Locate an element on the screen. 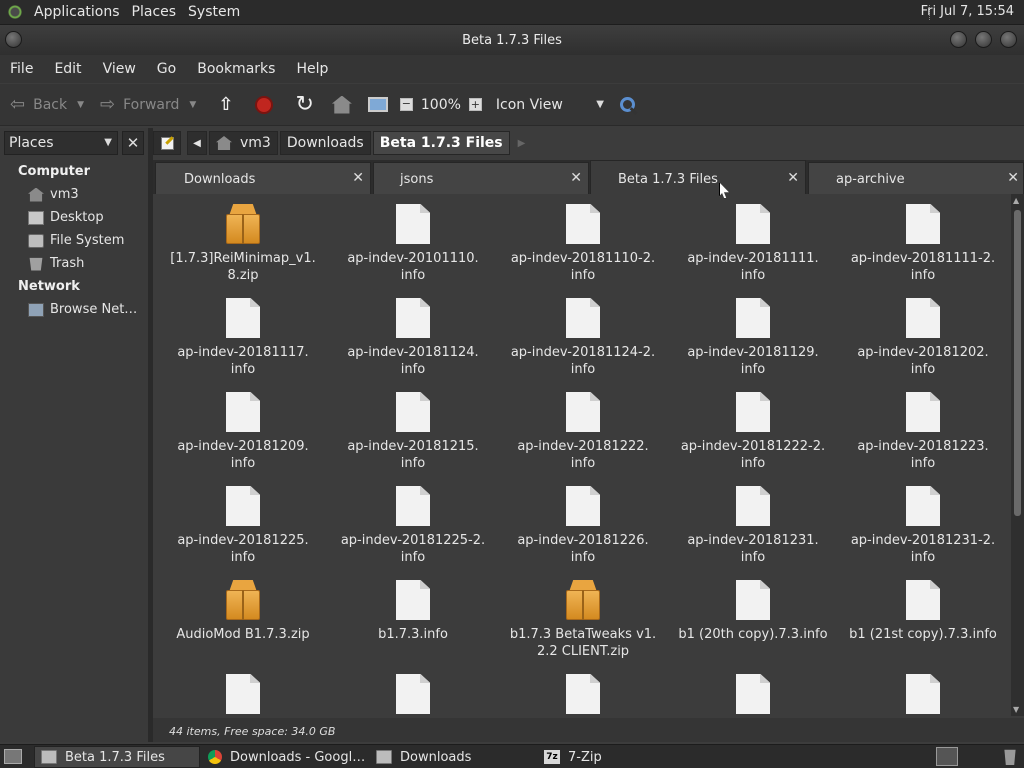 The height and width of the screenshot is (768, 1024). breadcrumb-scroll-left-button: ◀ is located at coordinates (197, 143).